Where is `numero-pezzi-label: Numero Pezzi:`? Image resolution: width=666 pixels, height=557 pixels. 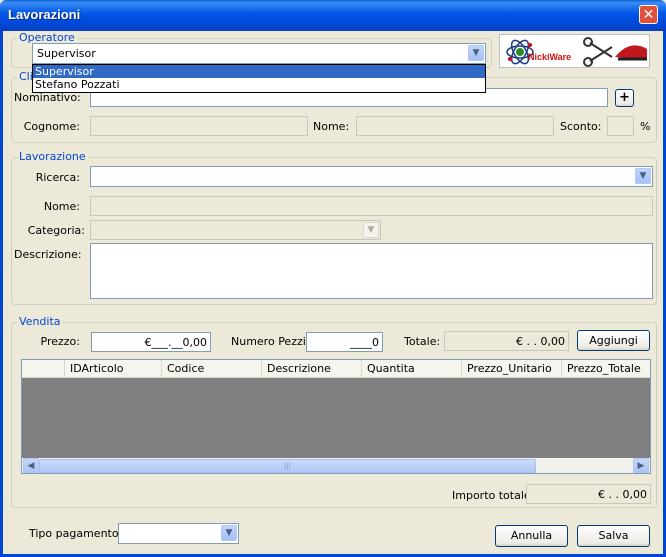
numero-pezzi-label: Numero Pezzi: is located at coordinates (270, 341).